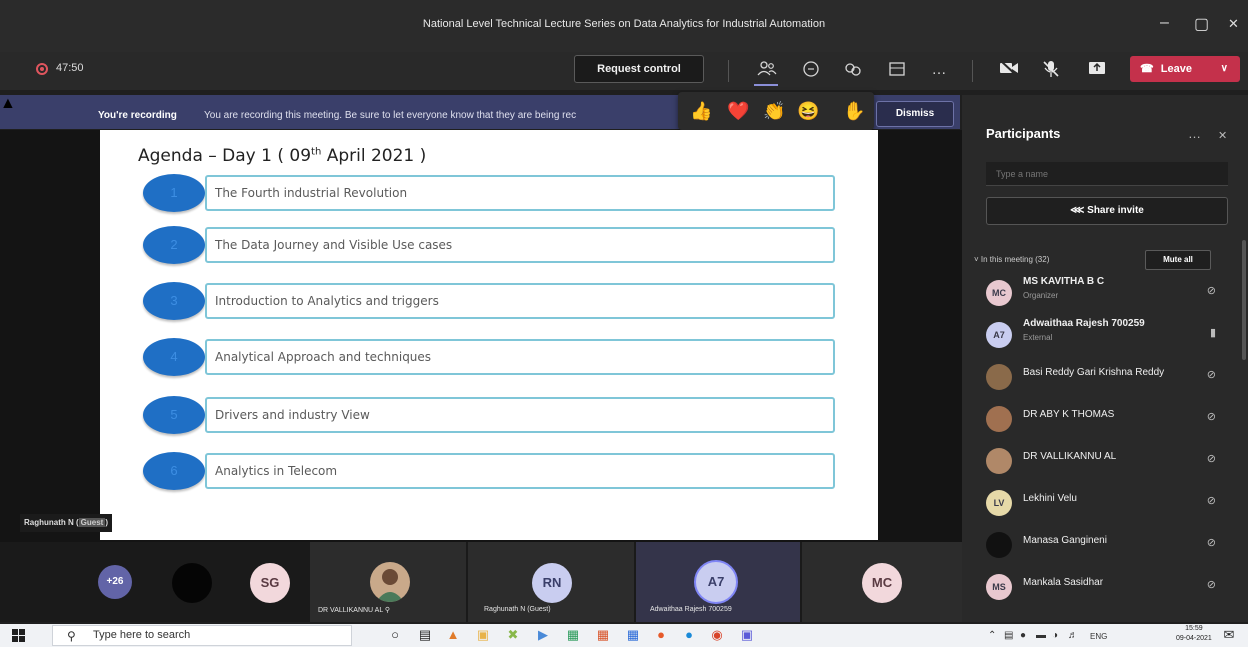  I want to click on agenda-item: 4 Analytical Approach and techniques, so click(489, 357).